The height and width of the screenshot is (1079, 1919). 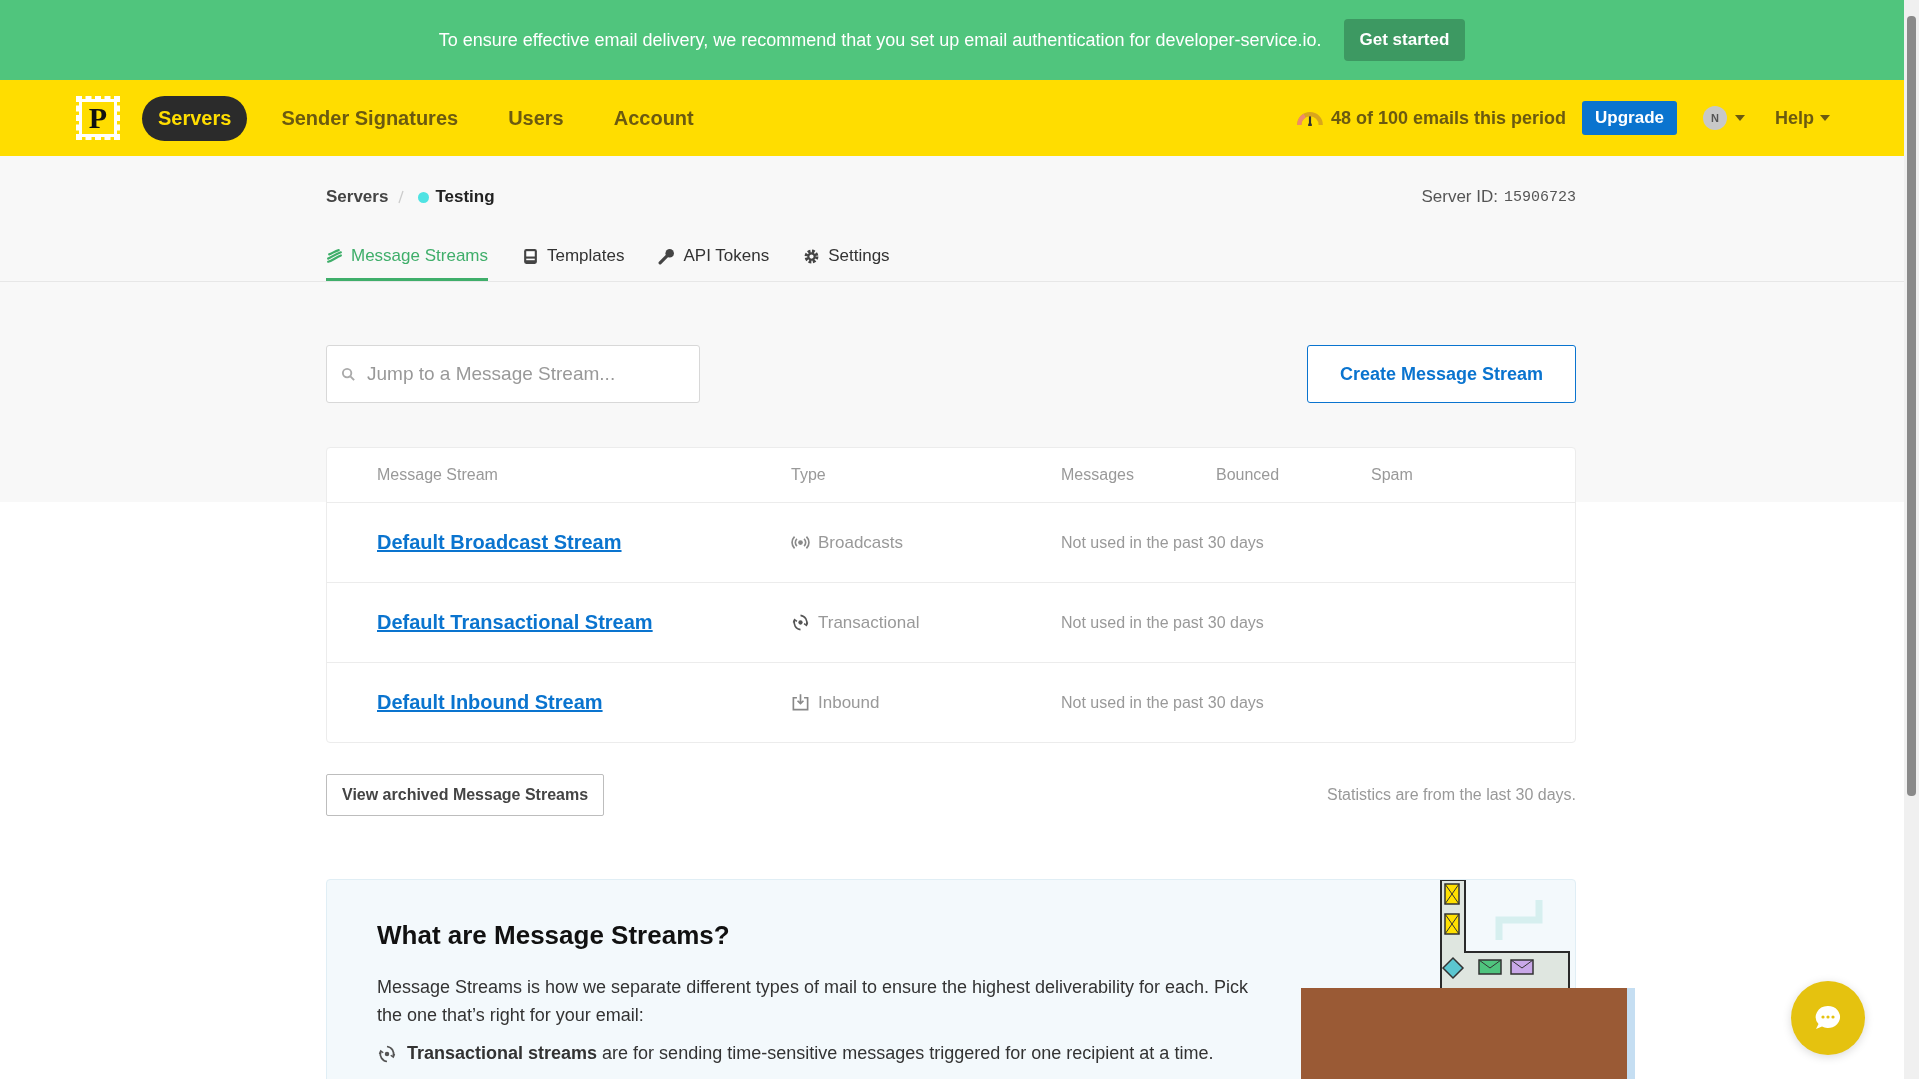 What do you see at coordinates (407, 263) in the screenshot?
I see `tab: Message Streams` at bounding box center [407, 263].